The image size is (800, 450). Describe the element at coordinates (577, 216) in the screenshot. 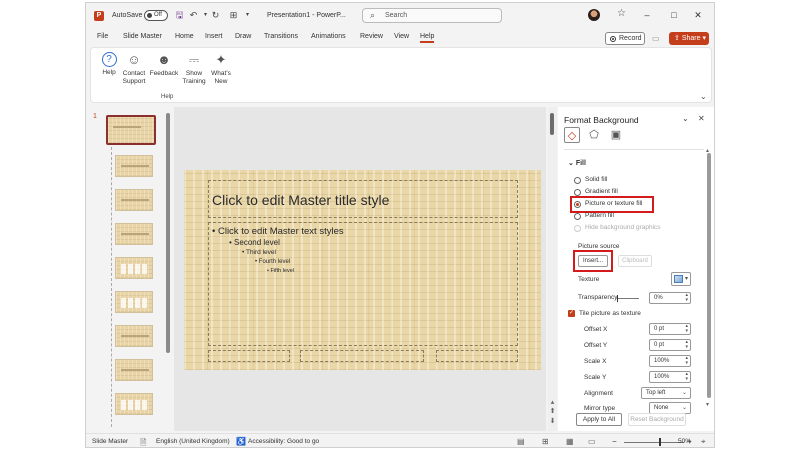

I see `pattern-fill-radio` at that location.